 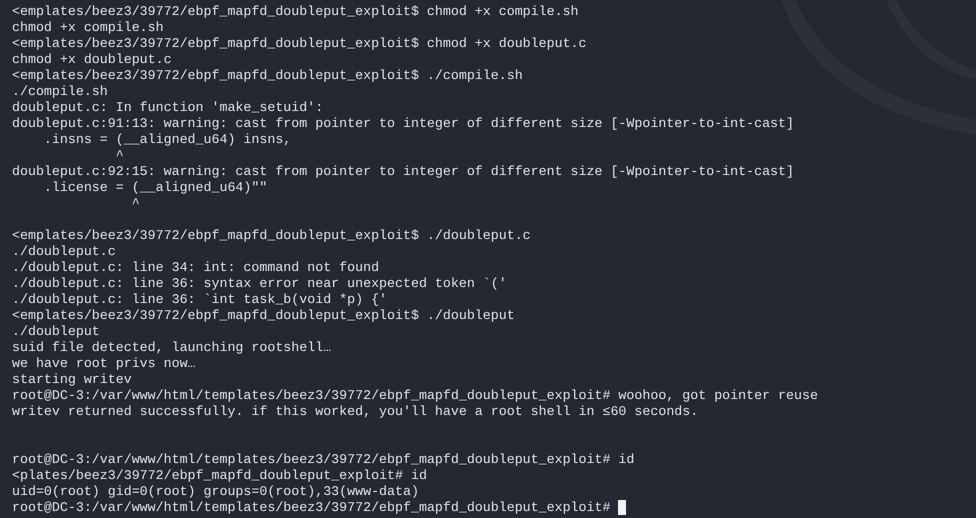 What do you see at coordinates (312, 507) in the screenshot?
I see `terminal-line: root@DC-3:/var/www/html/templates/beez3/39772/ebpf_mapfd_doubleput_exploit#` at bounding box center [312, 507].